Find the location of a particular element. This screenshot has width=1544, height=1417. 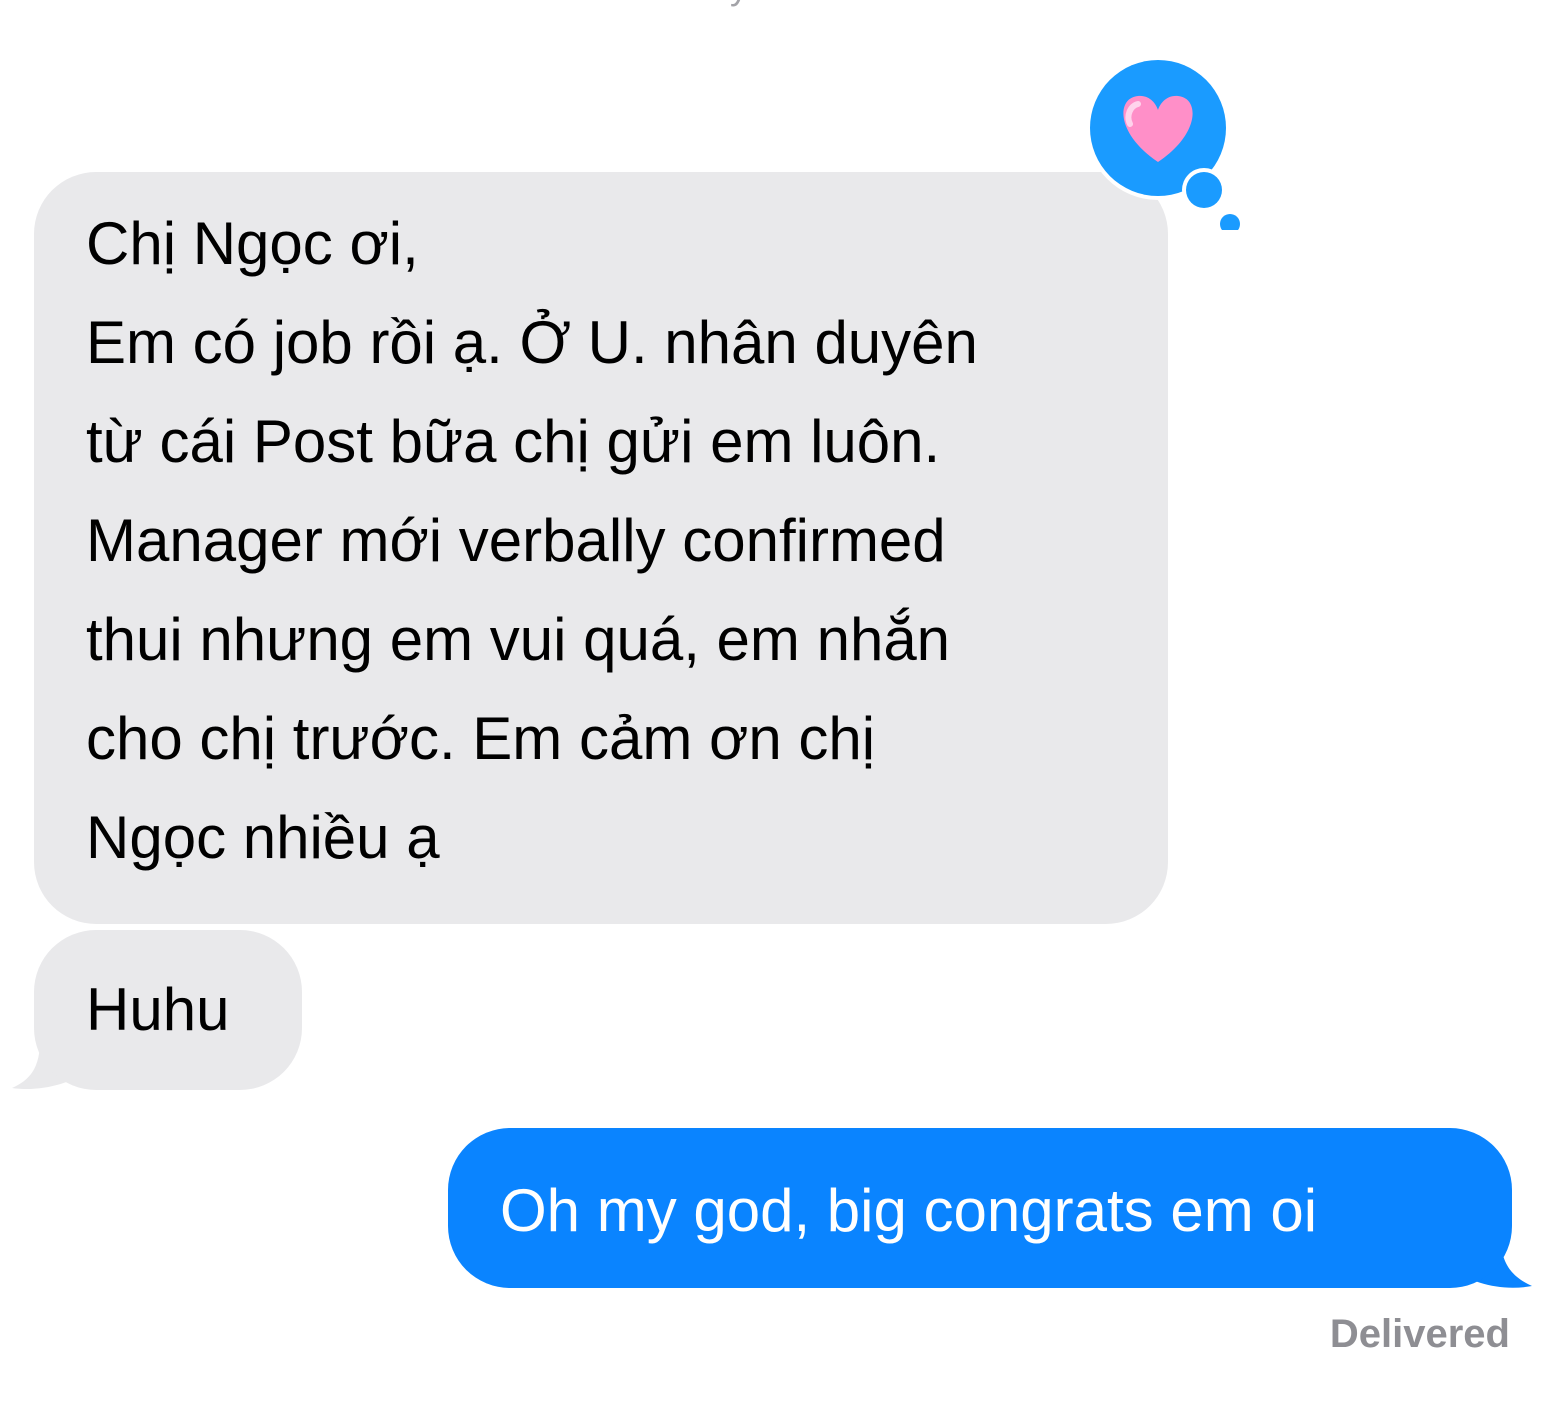

sent-message-bubble: Oh my god, big congrats em oi is located at coordinates (980, 1208).